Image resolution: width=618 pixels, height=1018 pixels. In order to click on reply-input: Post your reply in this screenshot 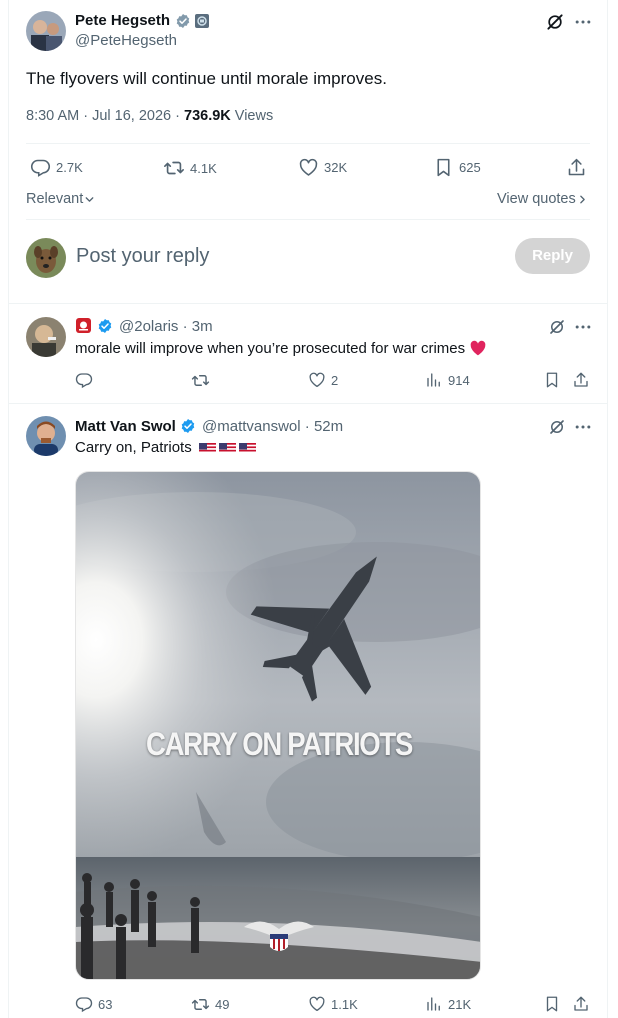, I will do `click(142, 256)`.